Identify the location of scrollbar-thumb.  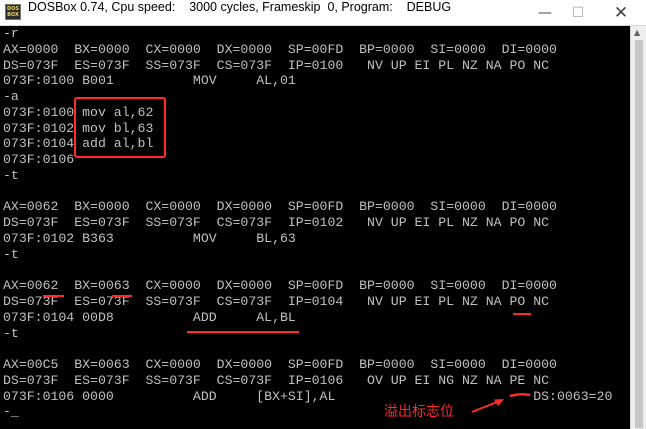
(639, 234).